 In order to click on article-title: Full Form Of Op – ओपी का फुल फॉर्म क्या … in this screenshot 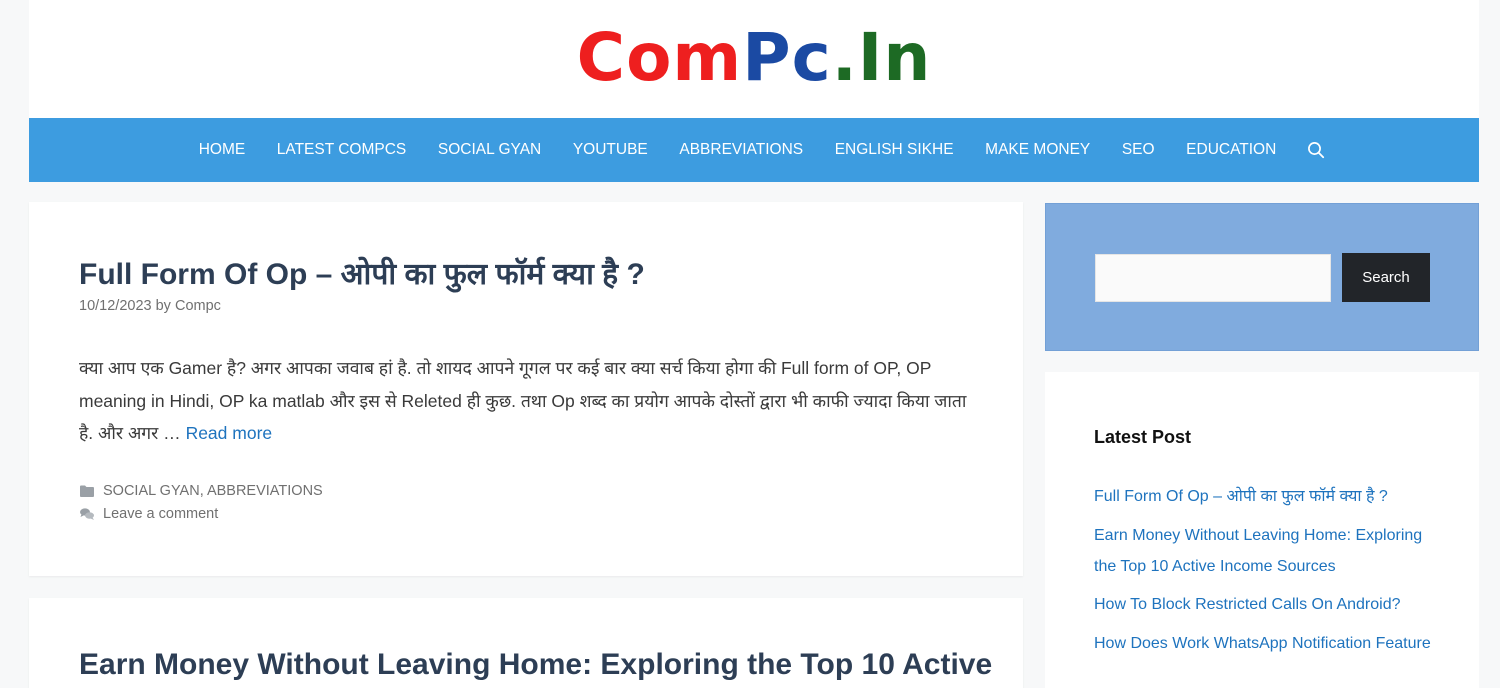, I will do `click(362, 272)`.